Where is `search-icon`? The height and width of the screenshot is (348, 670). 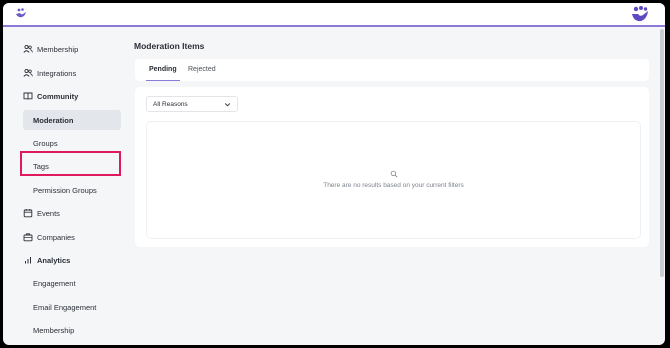 search-icon is located at coordinates (394, 174).